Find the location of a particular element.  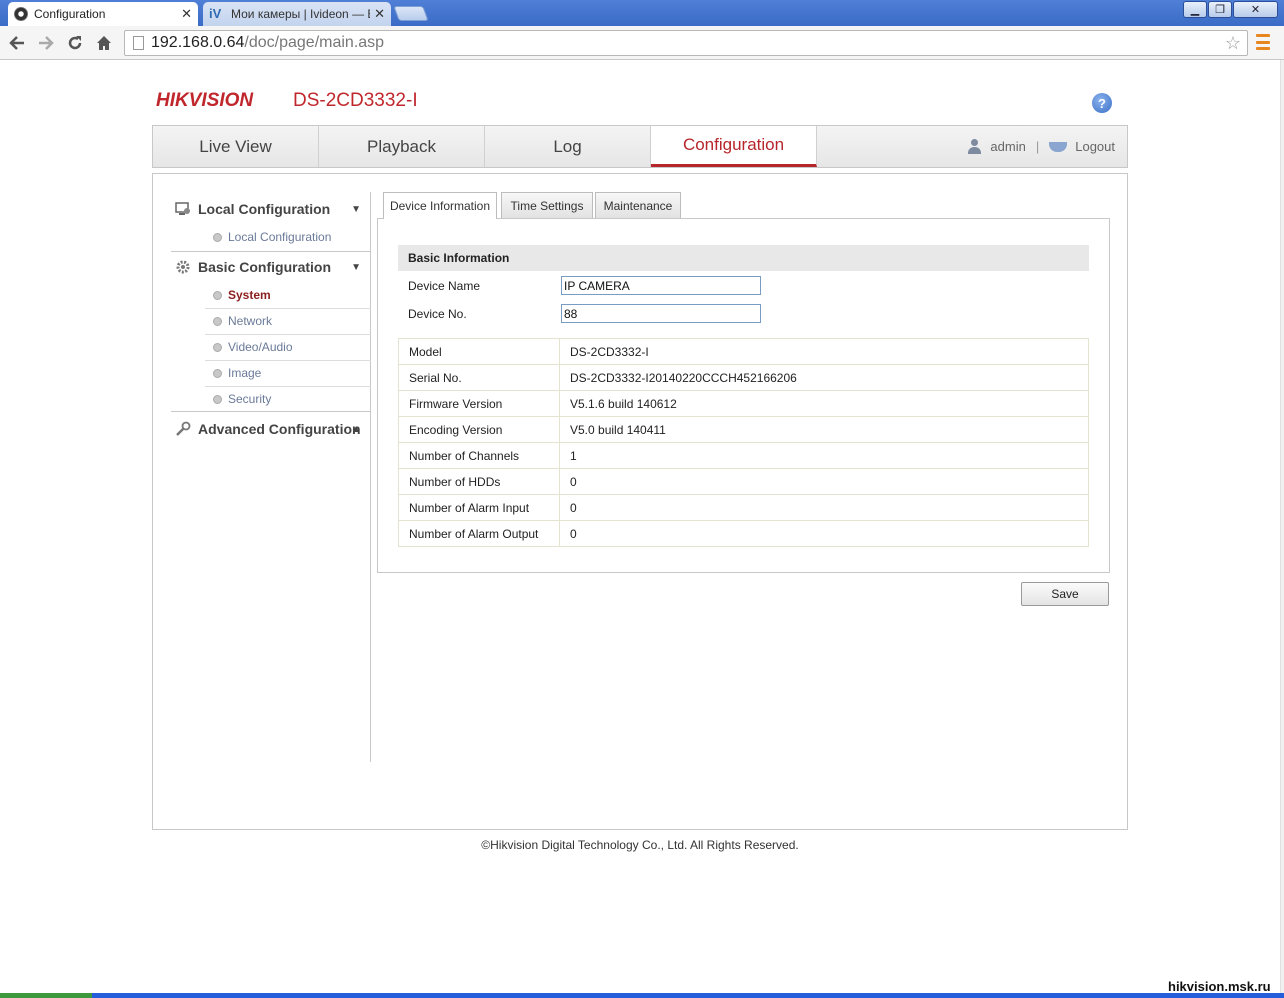

table-row: Firmware Version V5.1.6 build 140612 is located at coordinates (743, 403).